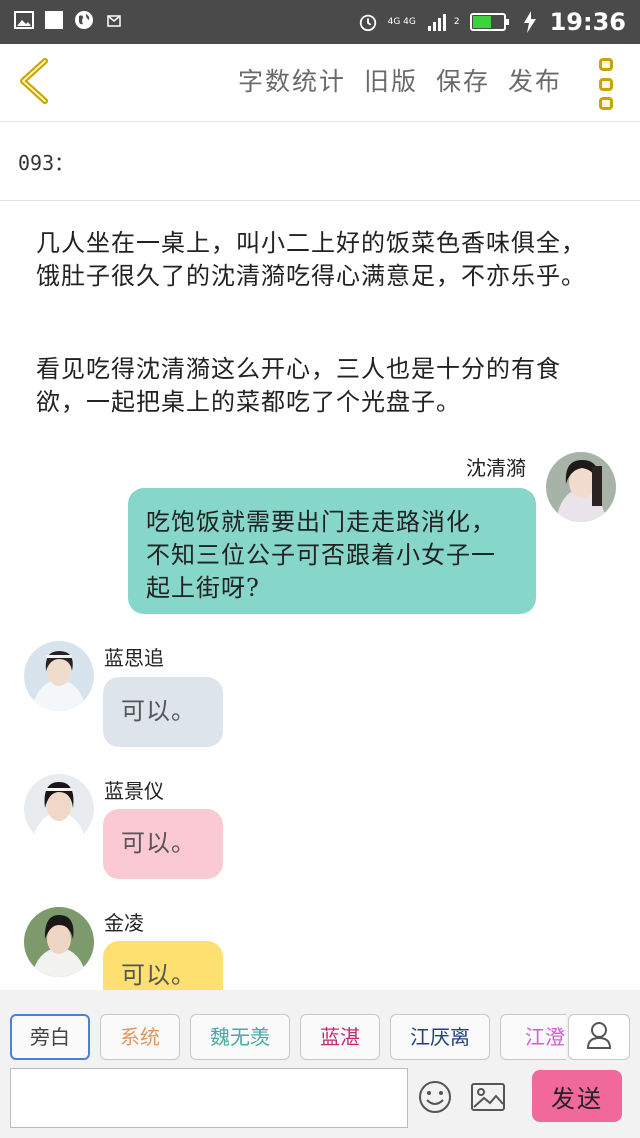  I want to click on alarm-icon, so click(368, 22).